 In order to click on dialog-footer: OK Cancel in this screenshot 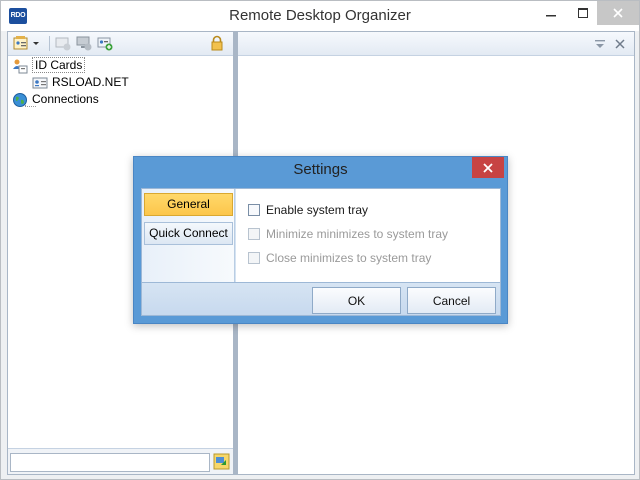, I will do `click(321, 298)`.